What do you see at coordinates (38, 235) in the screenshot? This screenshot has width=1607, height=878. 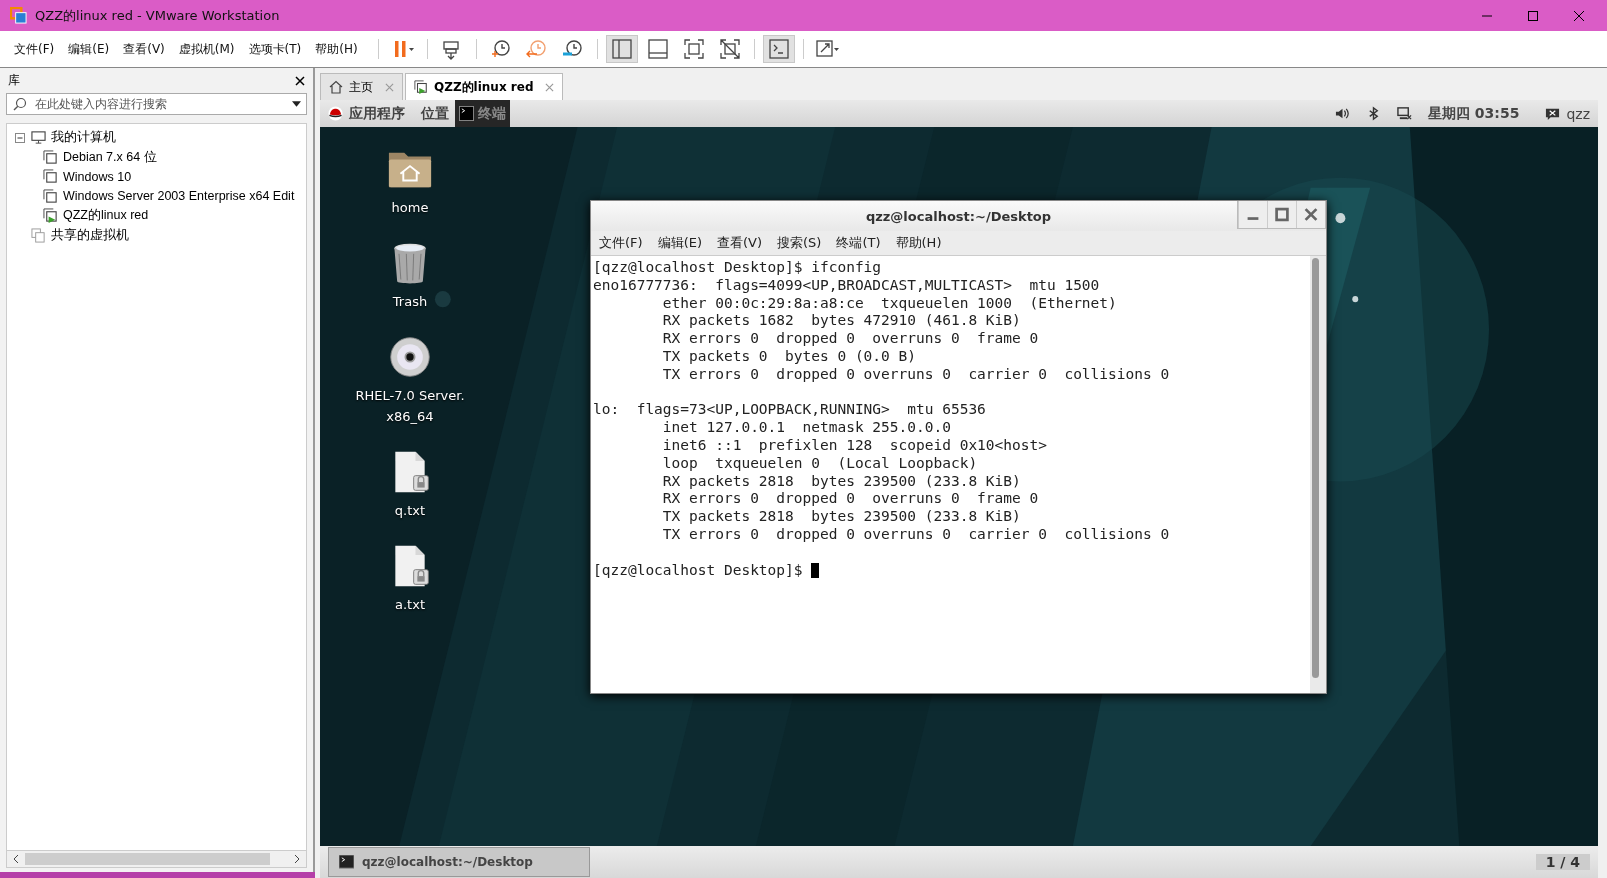 I see `shared-vms-icon` at bounding box center [38, 235].